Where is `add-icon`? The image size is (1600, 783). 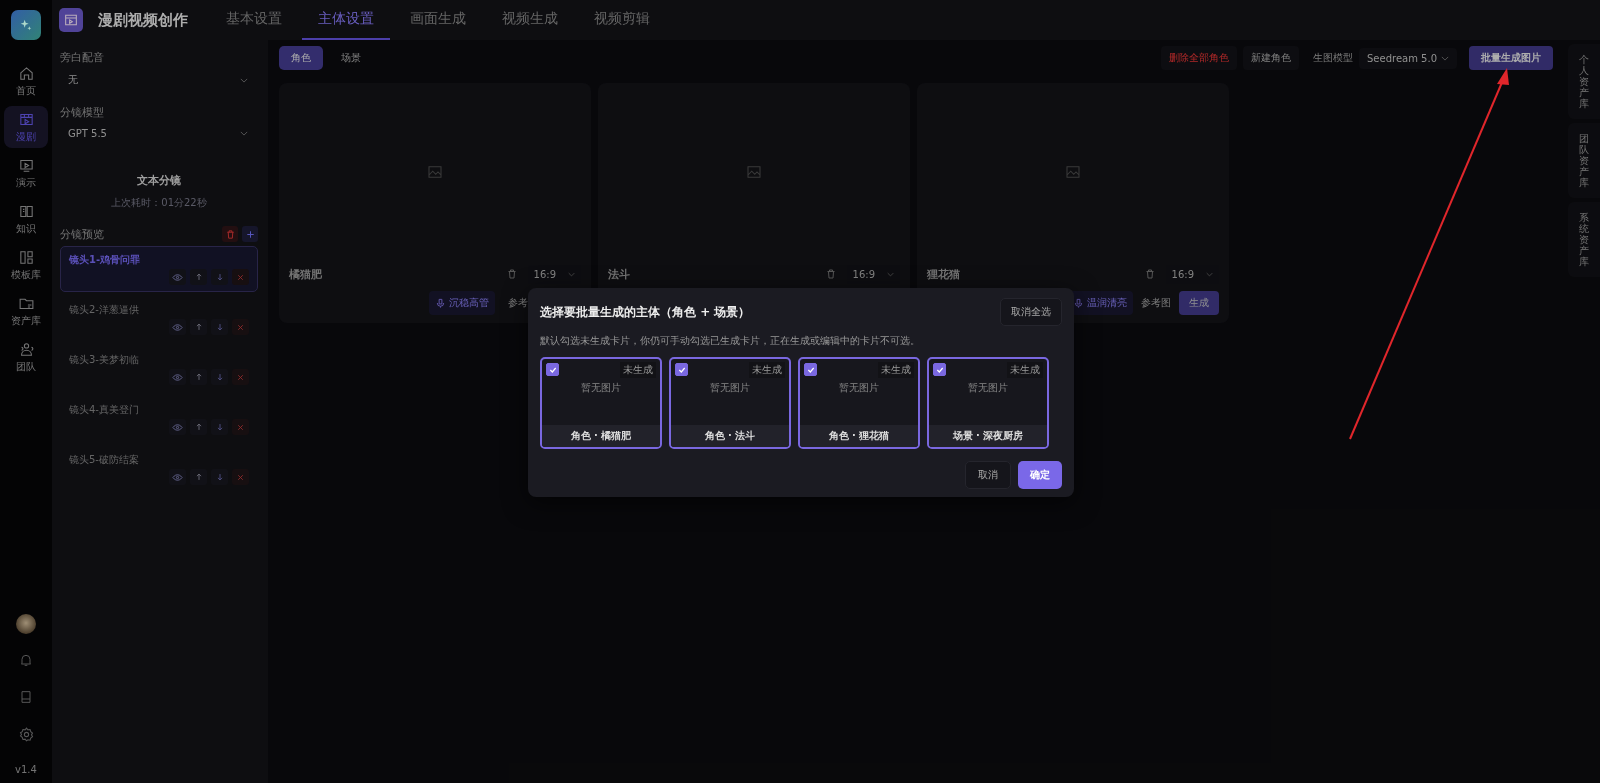 add-icon is located at coordinates (250, 234).